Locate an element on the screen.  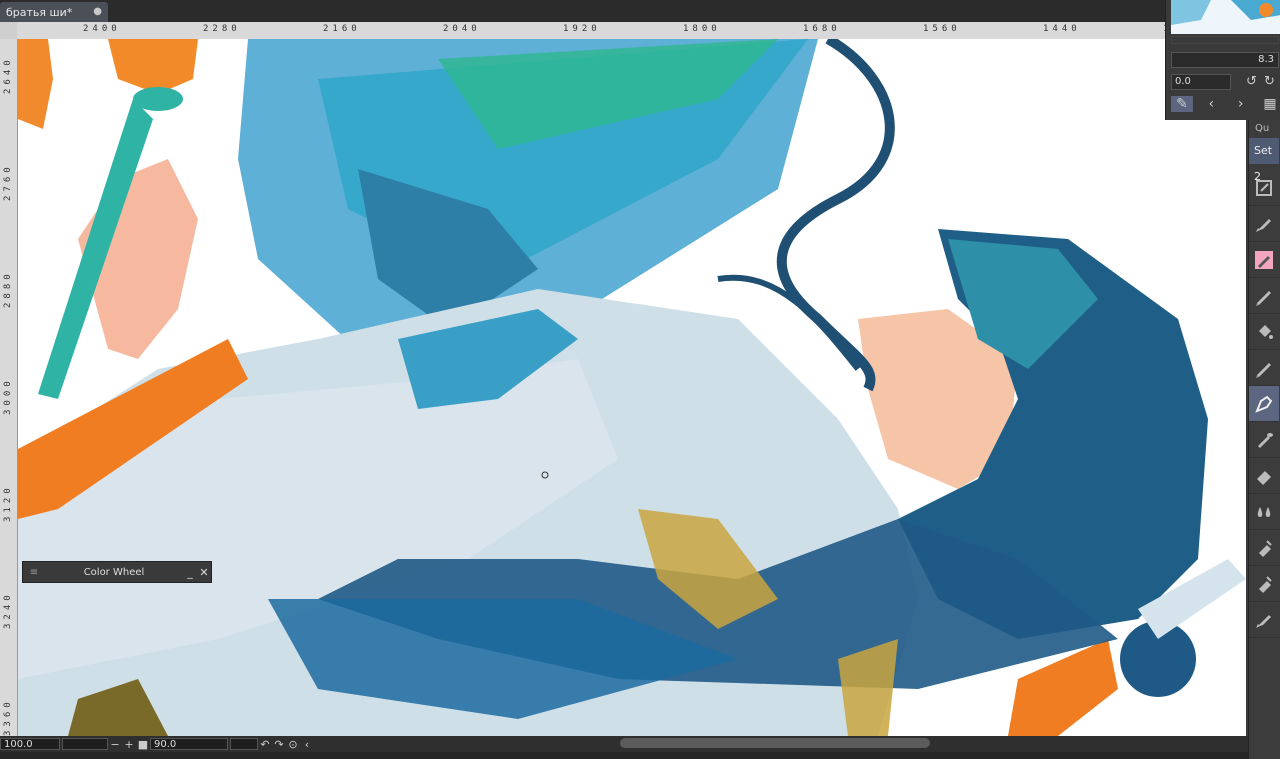
rotation-slider is located at coordinates (244, 744).